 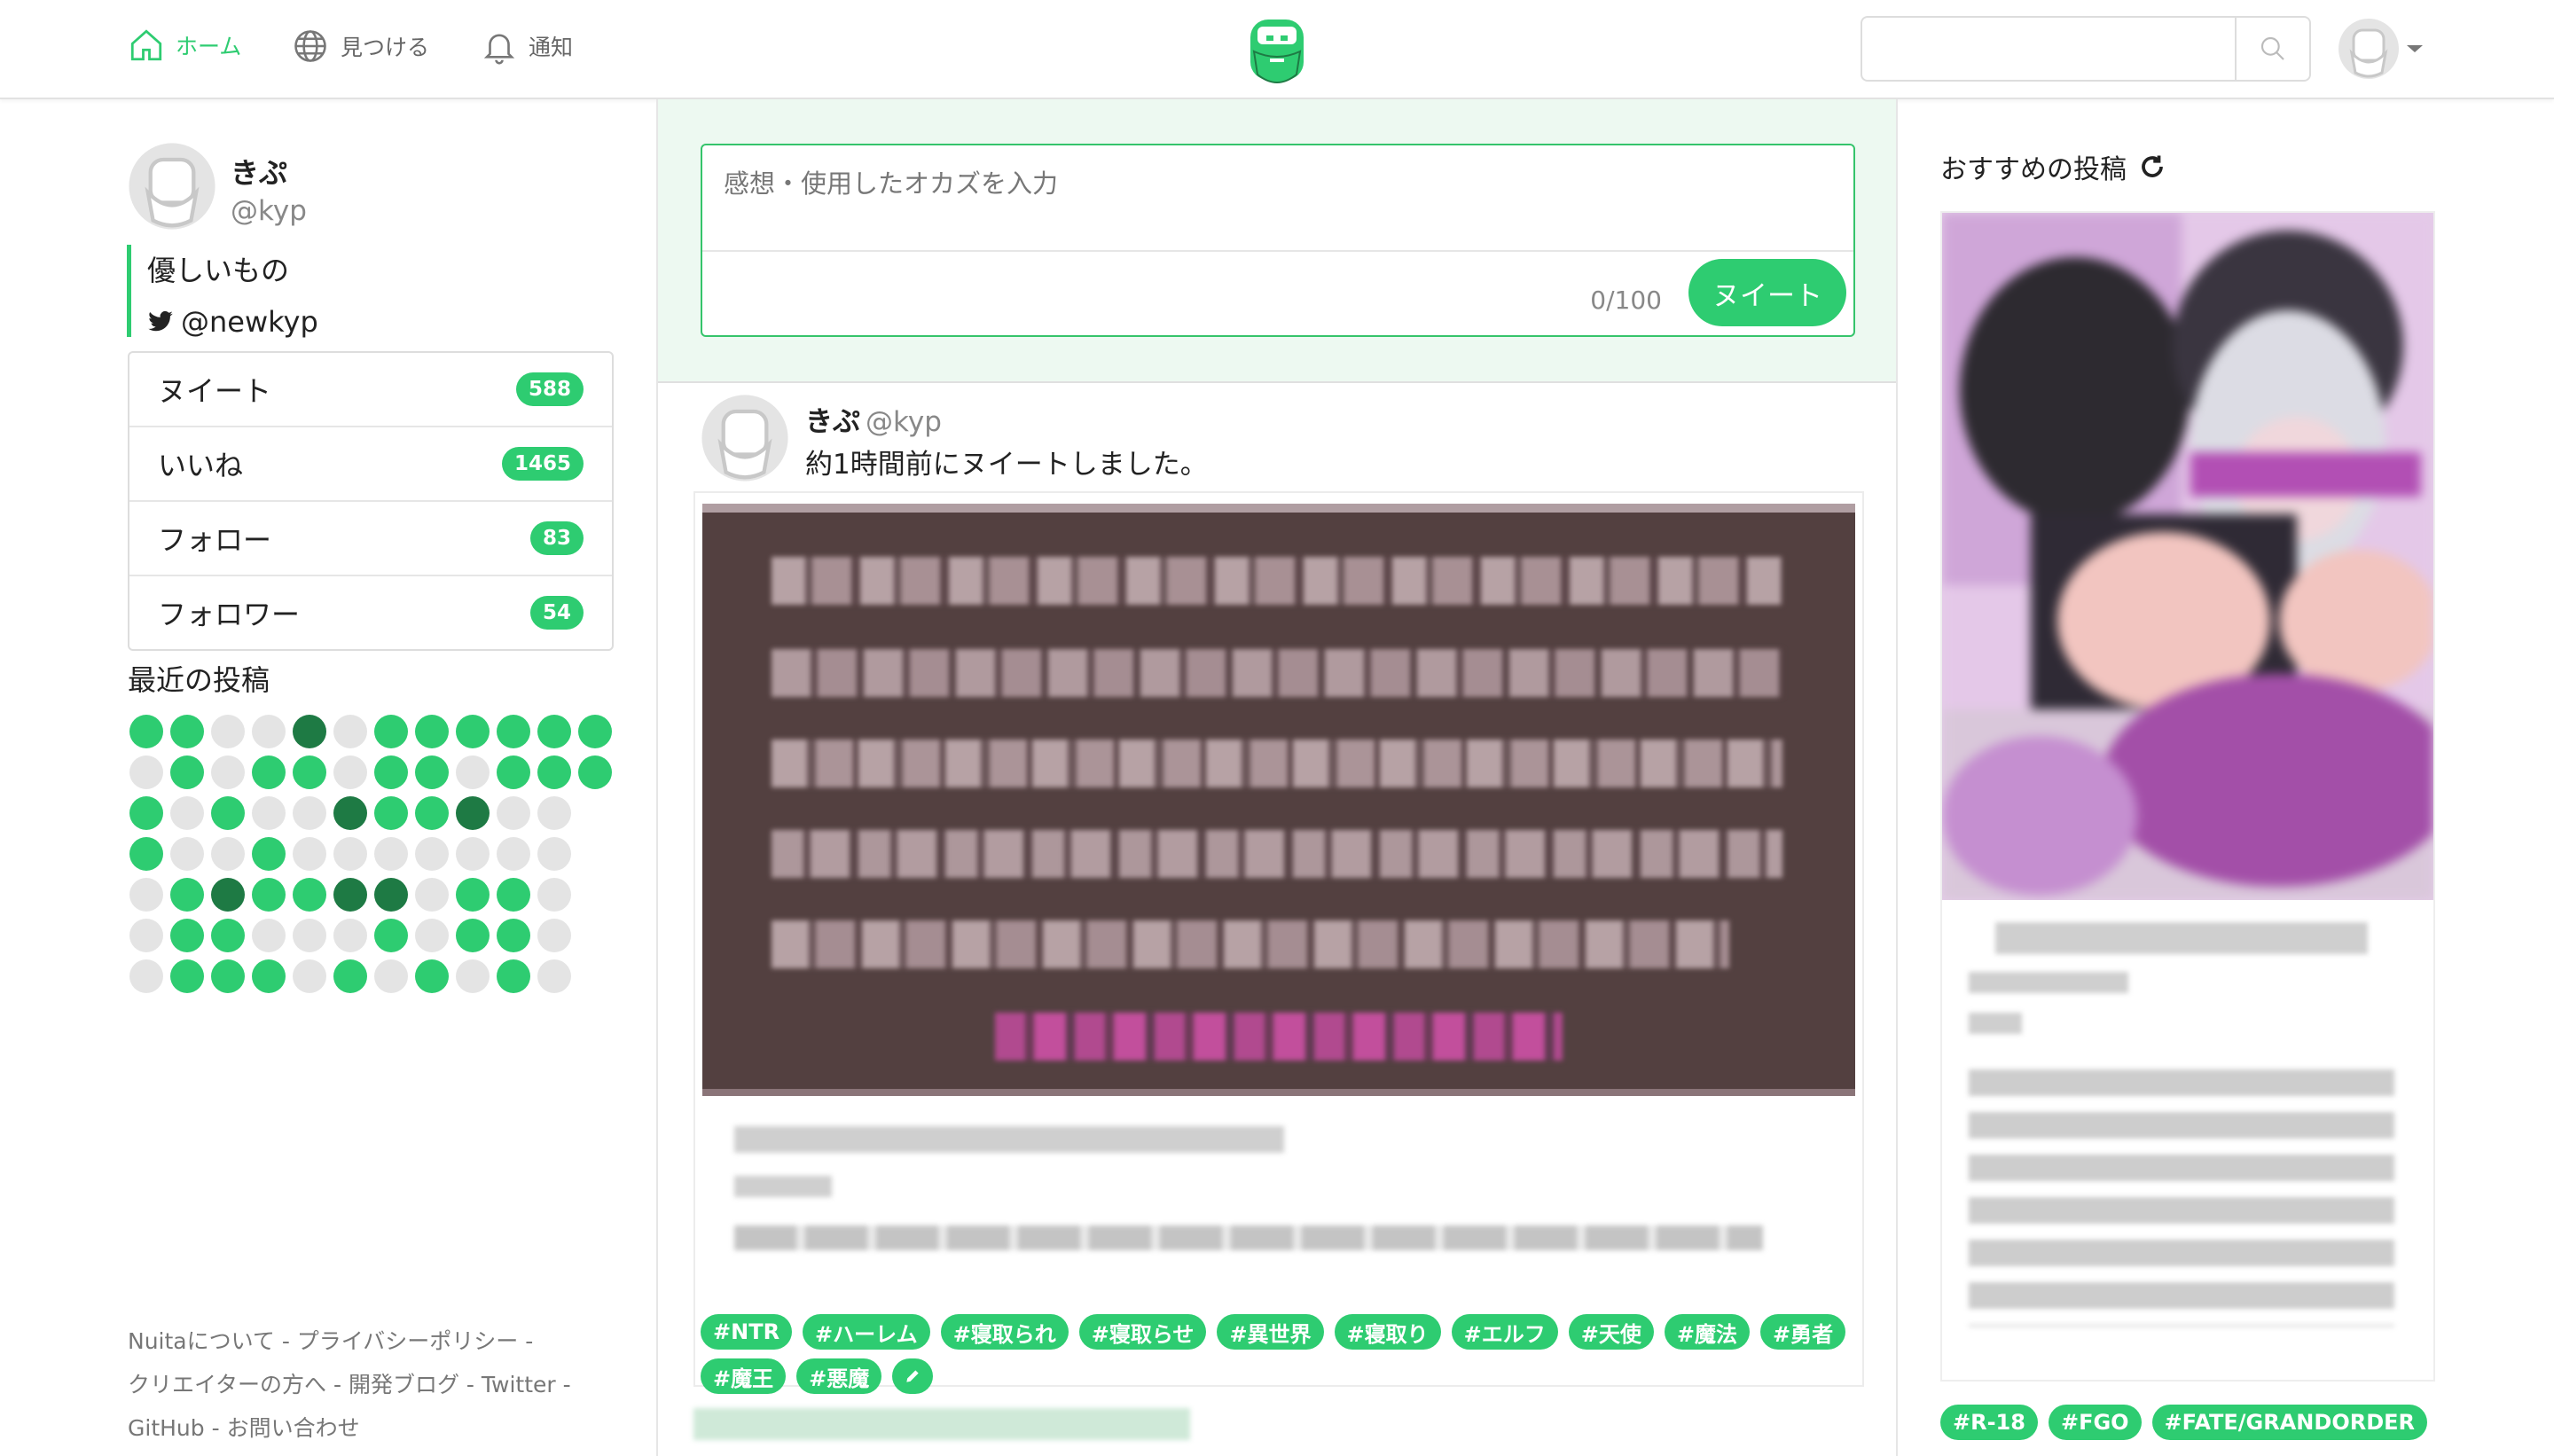 I want to click on nav-discover: 見つける, so click(x=360, y=46).